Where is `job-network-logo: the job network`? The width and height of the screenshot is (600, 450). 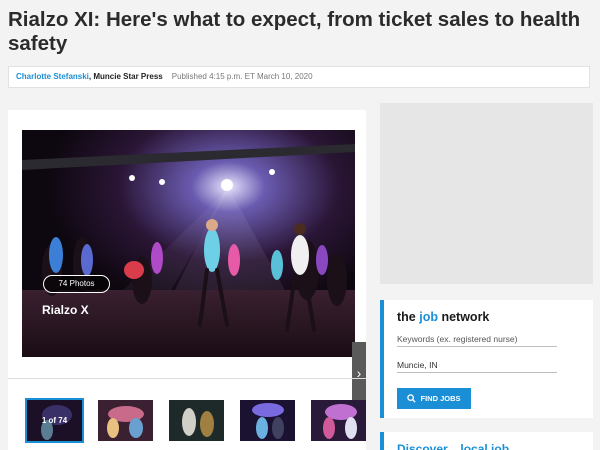
job-network-logo: the job network is located at coordinates (443, 317).